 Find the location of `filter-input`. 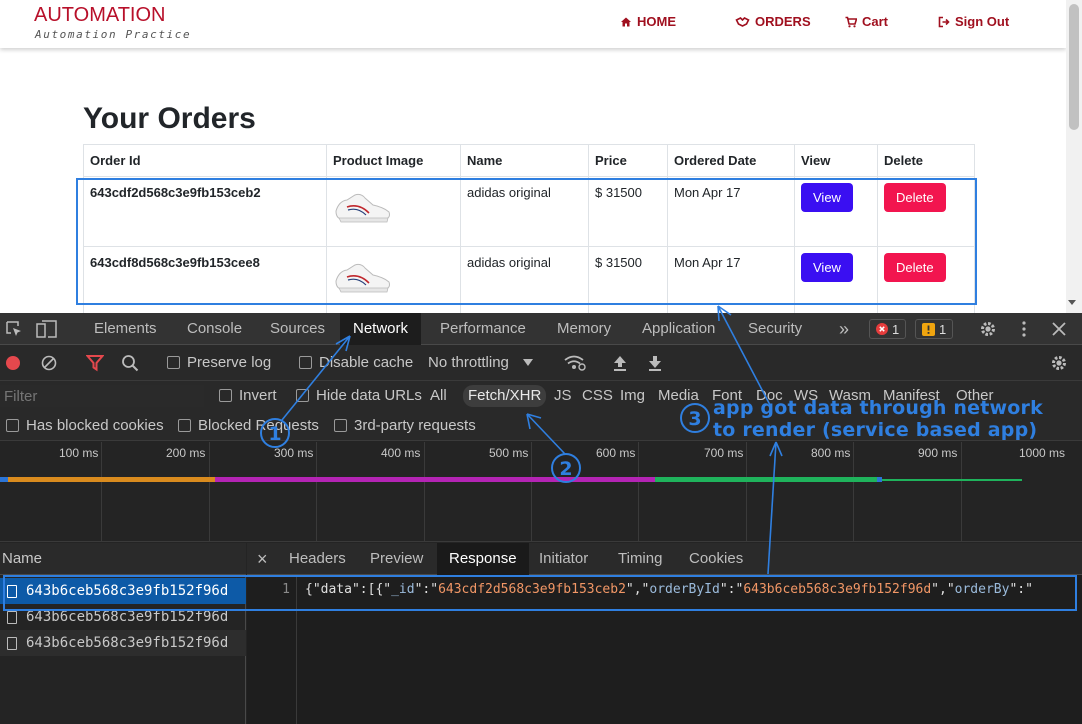

filter-input is located at coordinates (102, 396).